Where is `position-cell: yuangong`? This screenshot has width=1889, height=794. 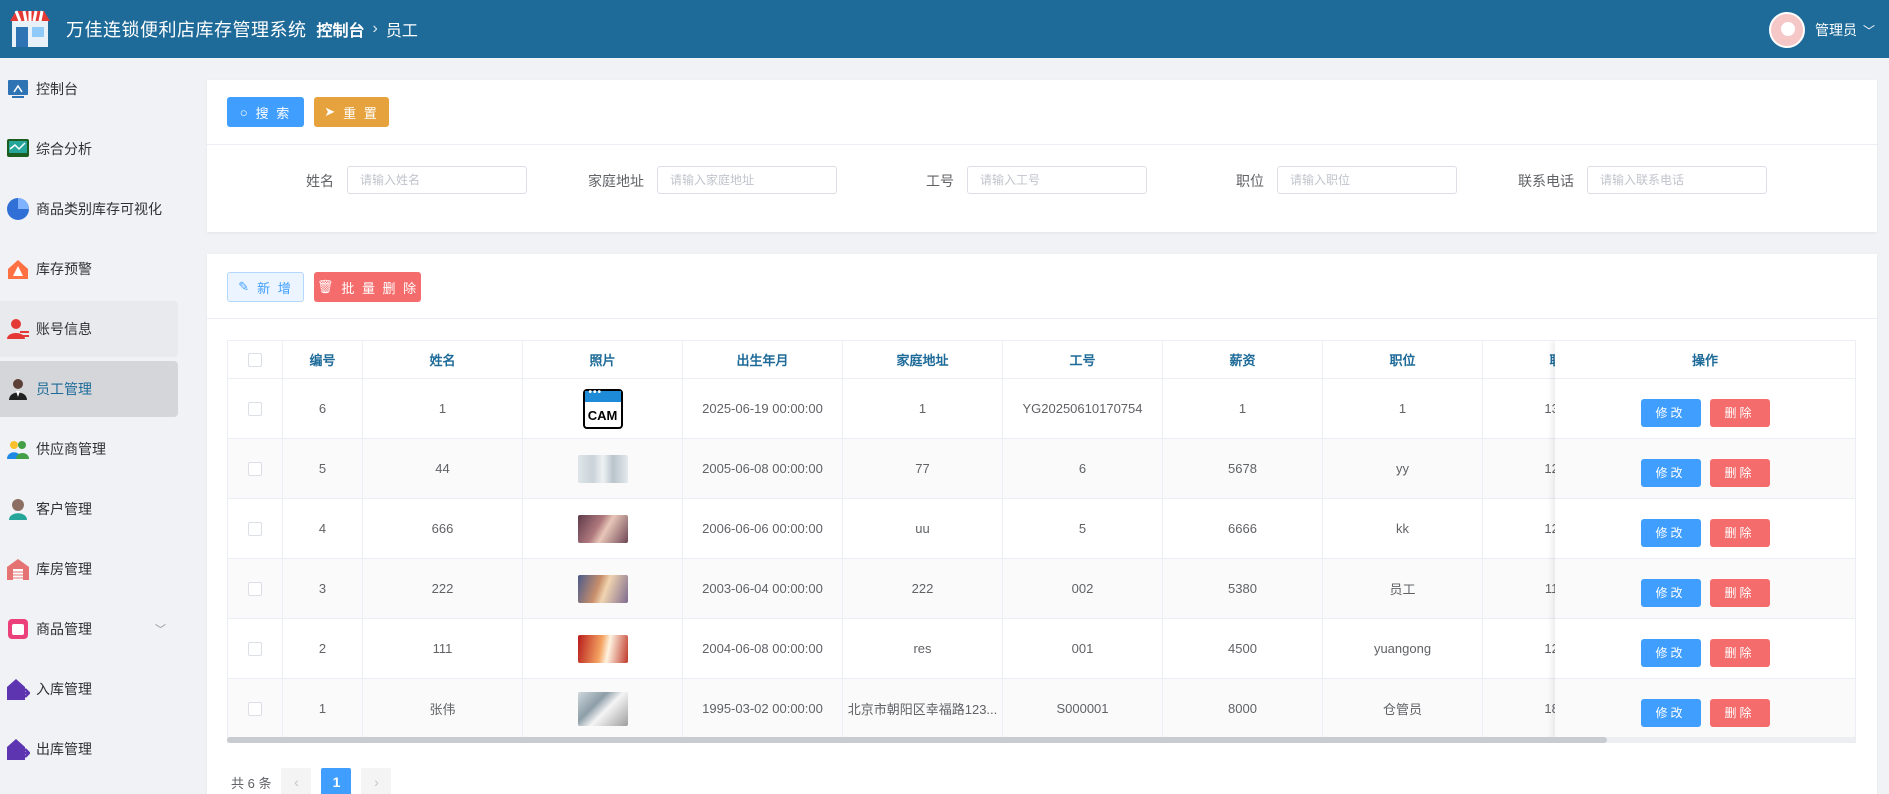 position-cell: yuangong is located at coordinates (1403, 648).